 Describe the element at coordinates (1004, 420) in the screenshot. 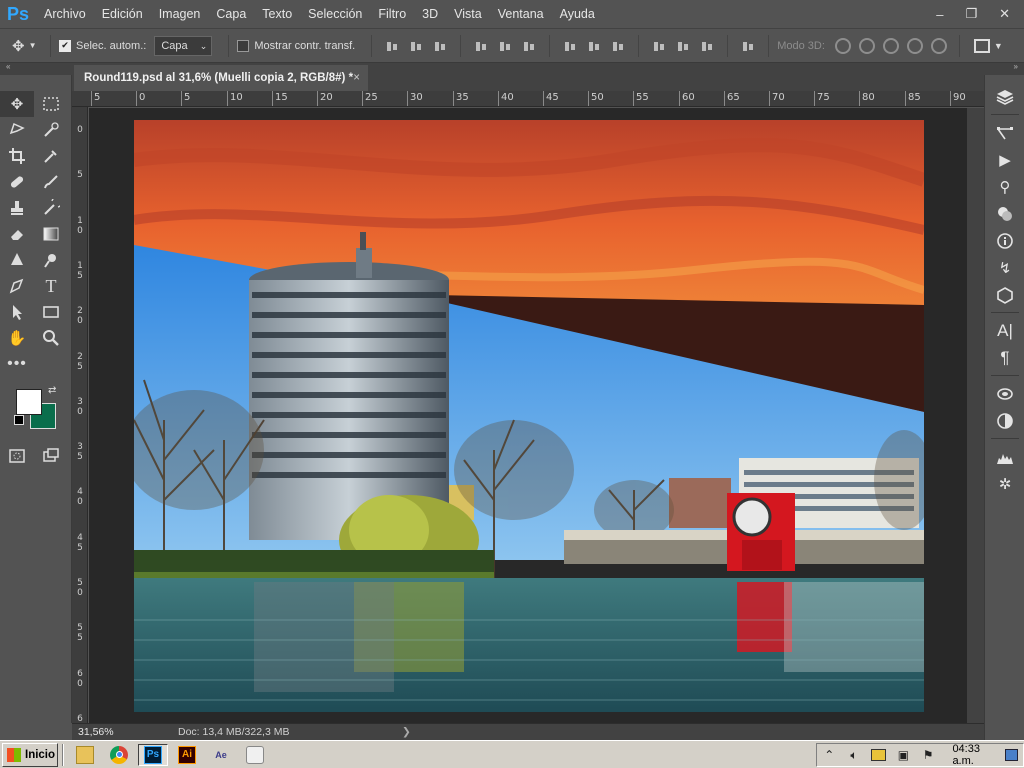

I see `adjustments-panel-icon` at that location.